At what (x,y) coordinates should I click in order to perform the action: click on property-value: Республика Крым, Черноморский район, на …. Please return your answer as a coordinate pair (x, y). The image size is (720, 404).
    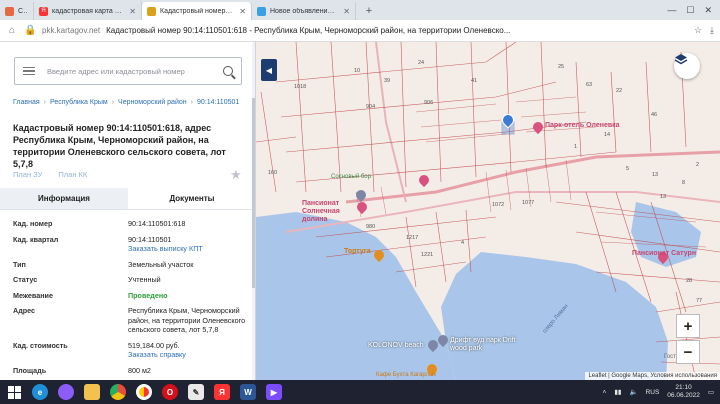
    Looking at the image, I should click on (187, 320).